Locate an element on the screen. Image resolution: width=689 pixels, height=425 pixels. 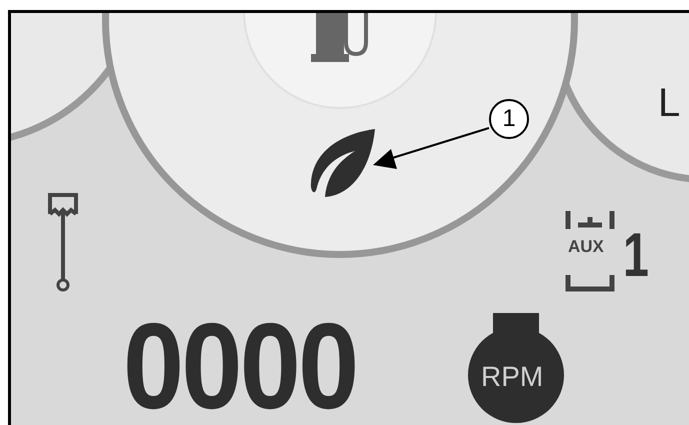
callout-number: 1 is located at coordinates (509, 119).